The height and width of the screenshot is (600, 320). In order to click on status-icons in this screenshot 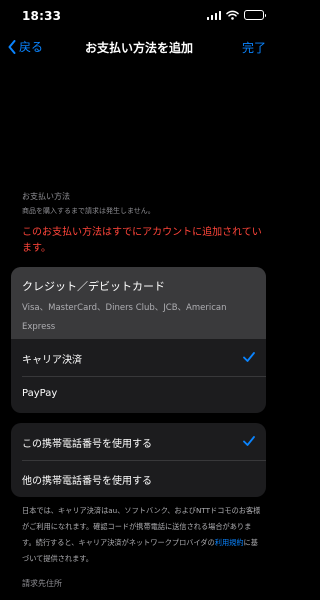, I will do `click(236, 15)`.